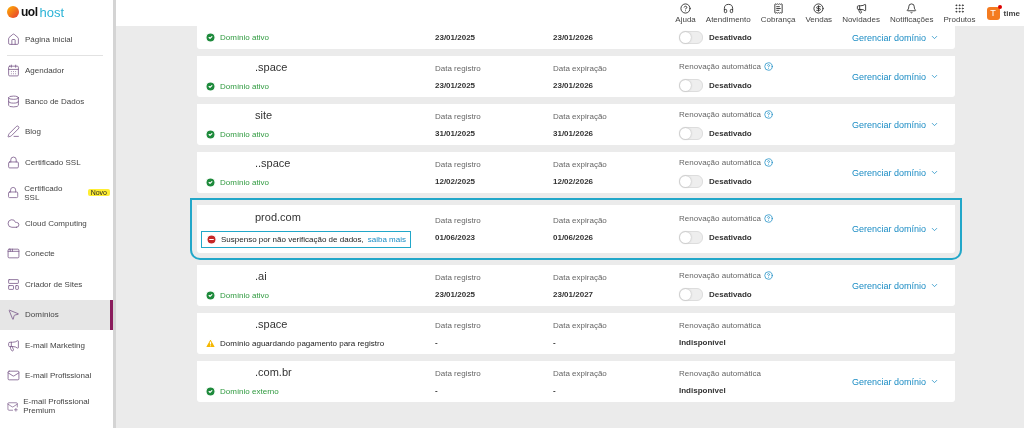 Image resolution: width=1024 pixels, height=428 pixels. Describe the element at coordinates (456, 181) in the screenshot. I see `registered-date: 12/02/2025` at that location.